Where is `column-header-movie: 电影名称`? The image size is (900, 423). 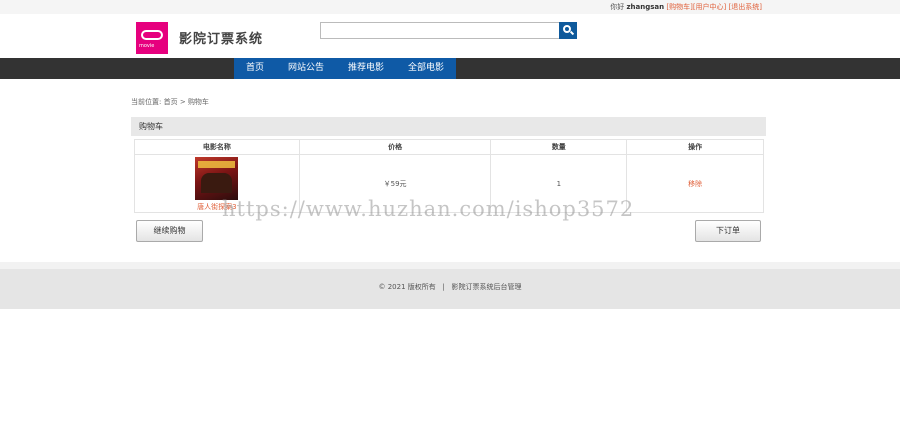
column-header-movie: 电影名称 is located at coordinates (217, 147).